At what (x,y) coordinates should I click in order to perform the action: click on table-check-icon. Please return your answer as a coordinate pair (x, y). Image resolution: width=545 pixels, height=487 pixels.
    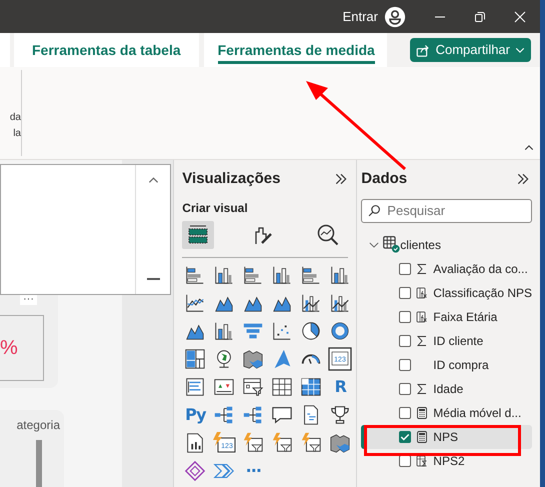
    Looking at the image, I should click on (391, 244).